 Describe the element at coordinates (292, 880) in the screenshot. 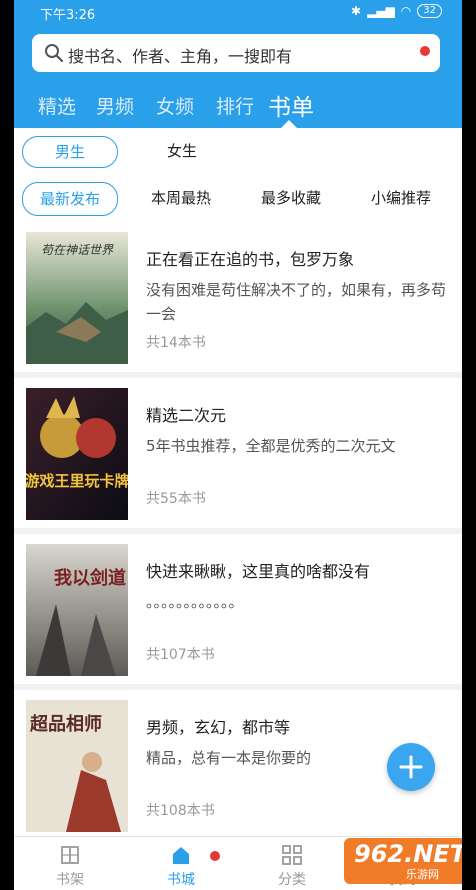

I see `nav-label: 分类` at that location.